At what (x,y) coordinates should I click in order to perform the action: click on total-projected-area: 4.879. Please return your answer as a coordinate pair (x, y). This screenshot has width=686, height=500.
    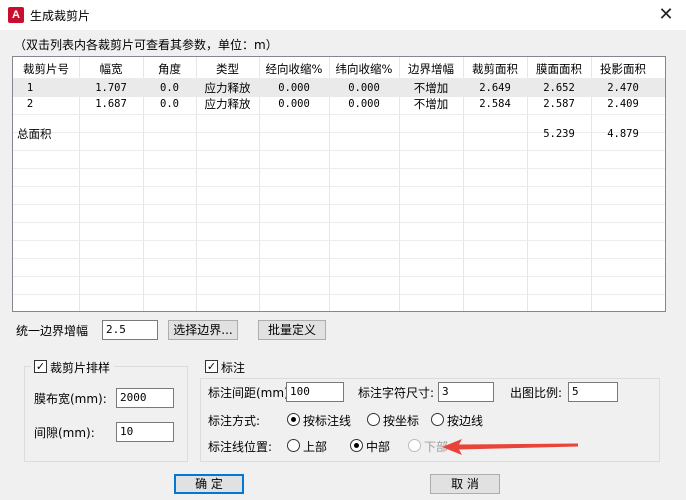
    Looking at the image, I should click on (623, 134).